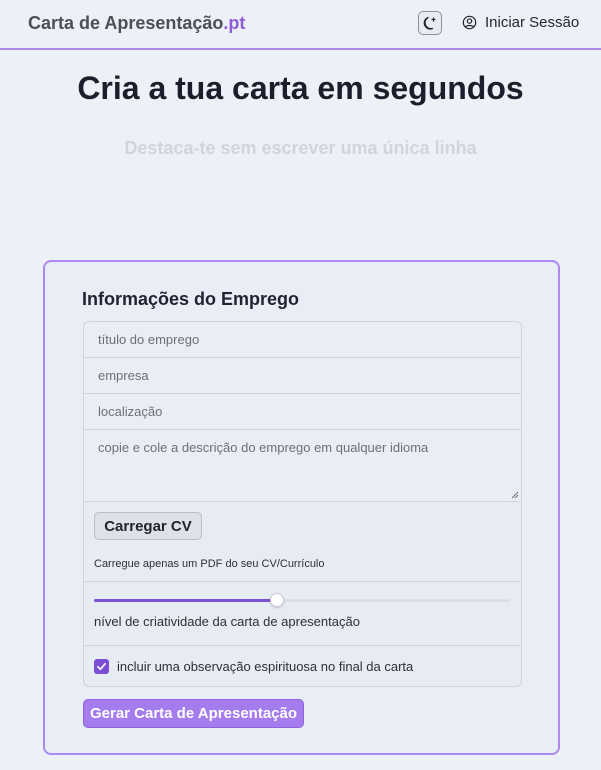 The image size is (601, 770). Describe the element at coordinates (515, 495) in the screenshot. I see `resize-handle-icon` at that location.